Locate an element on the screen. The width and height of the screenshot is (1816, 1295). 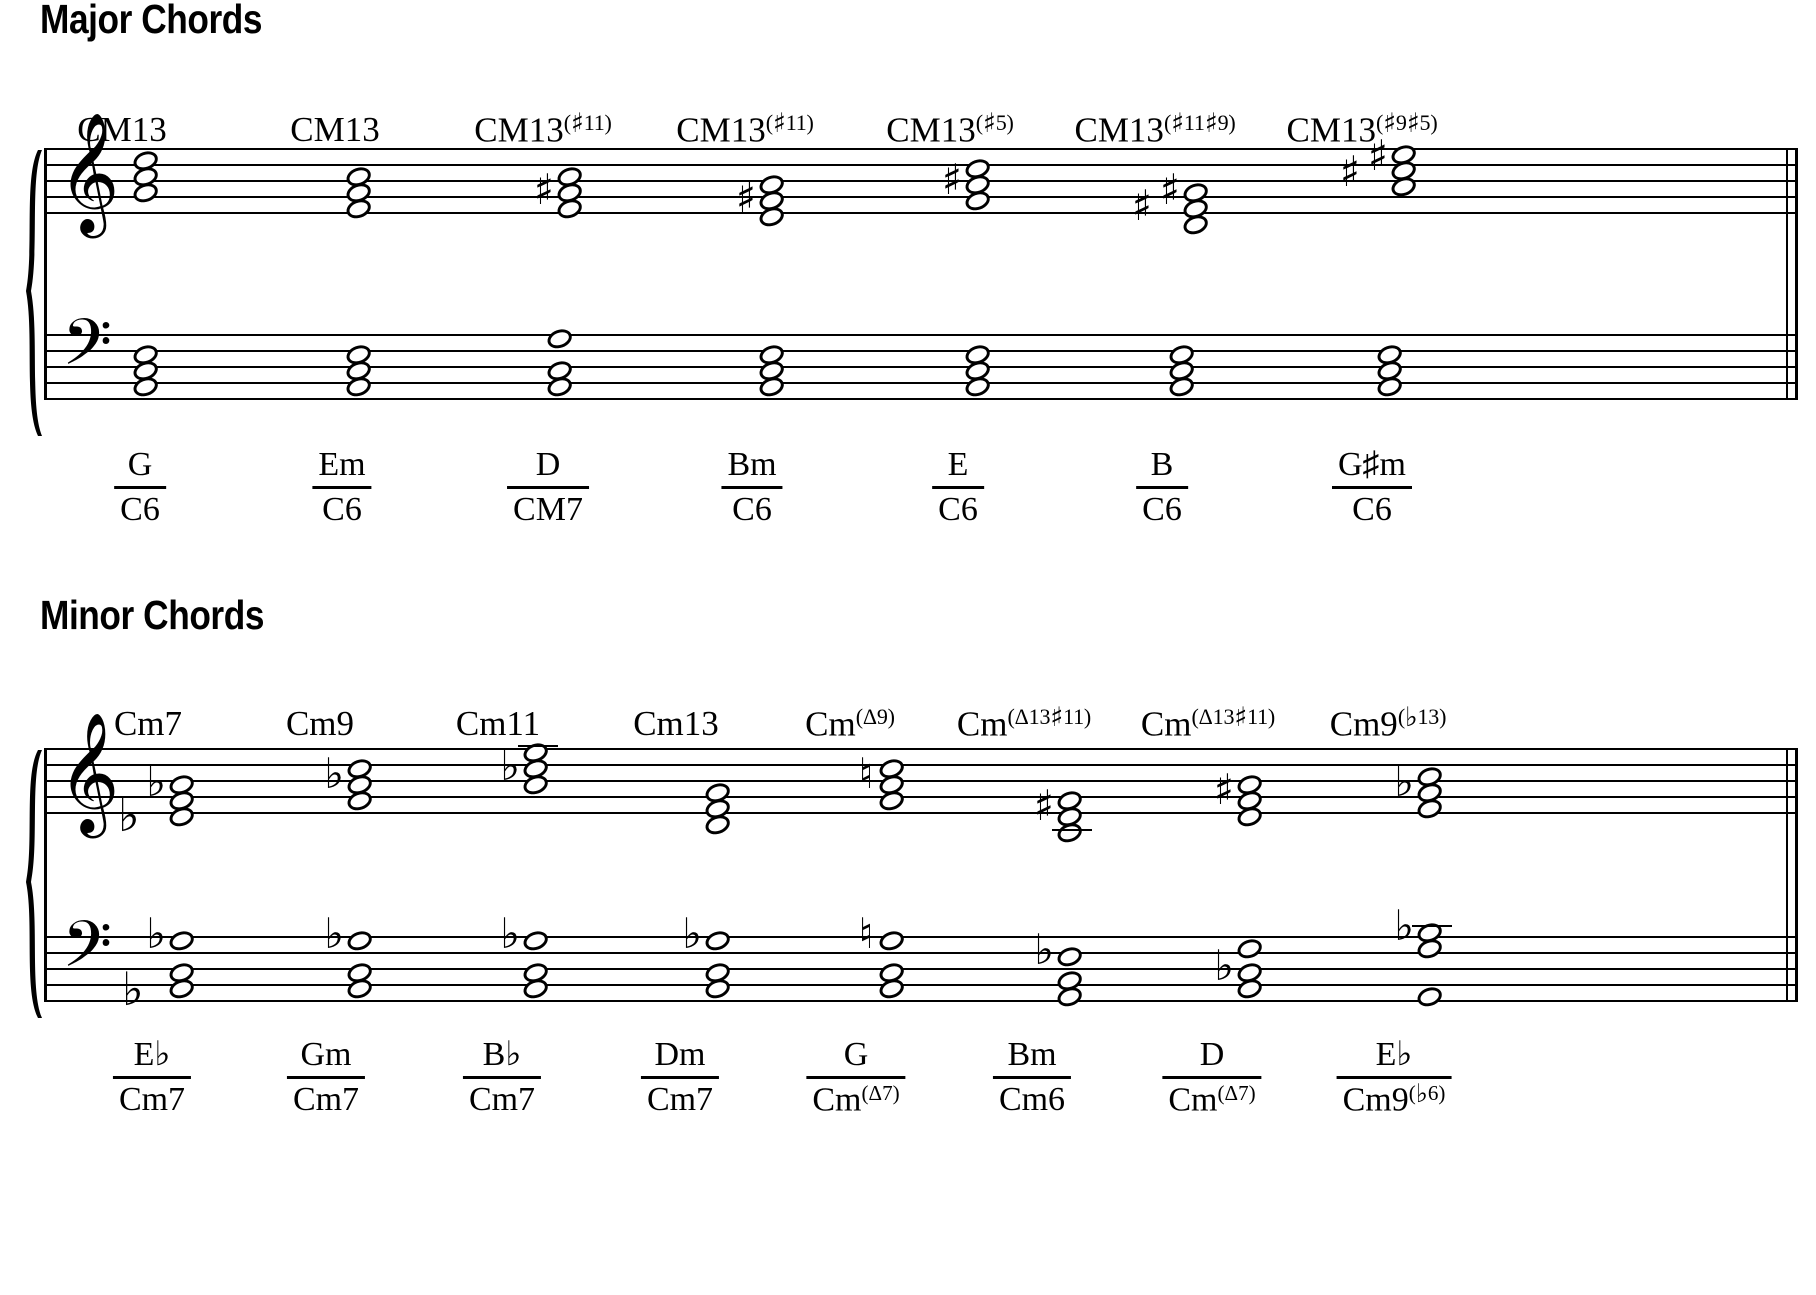
slash-chord-major-7: G♯m C6 is located at coordinates (1372, 487).